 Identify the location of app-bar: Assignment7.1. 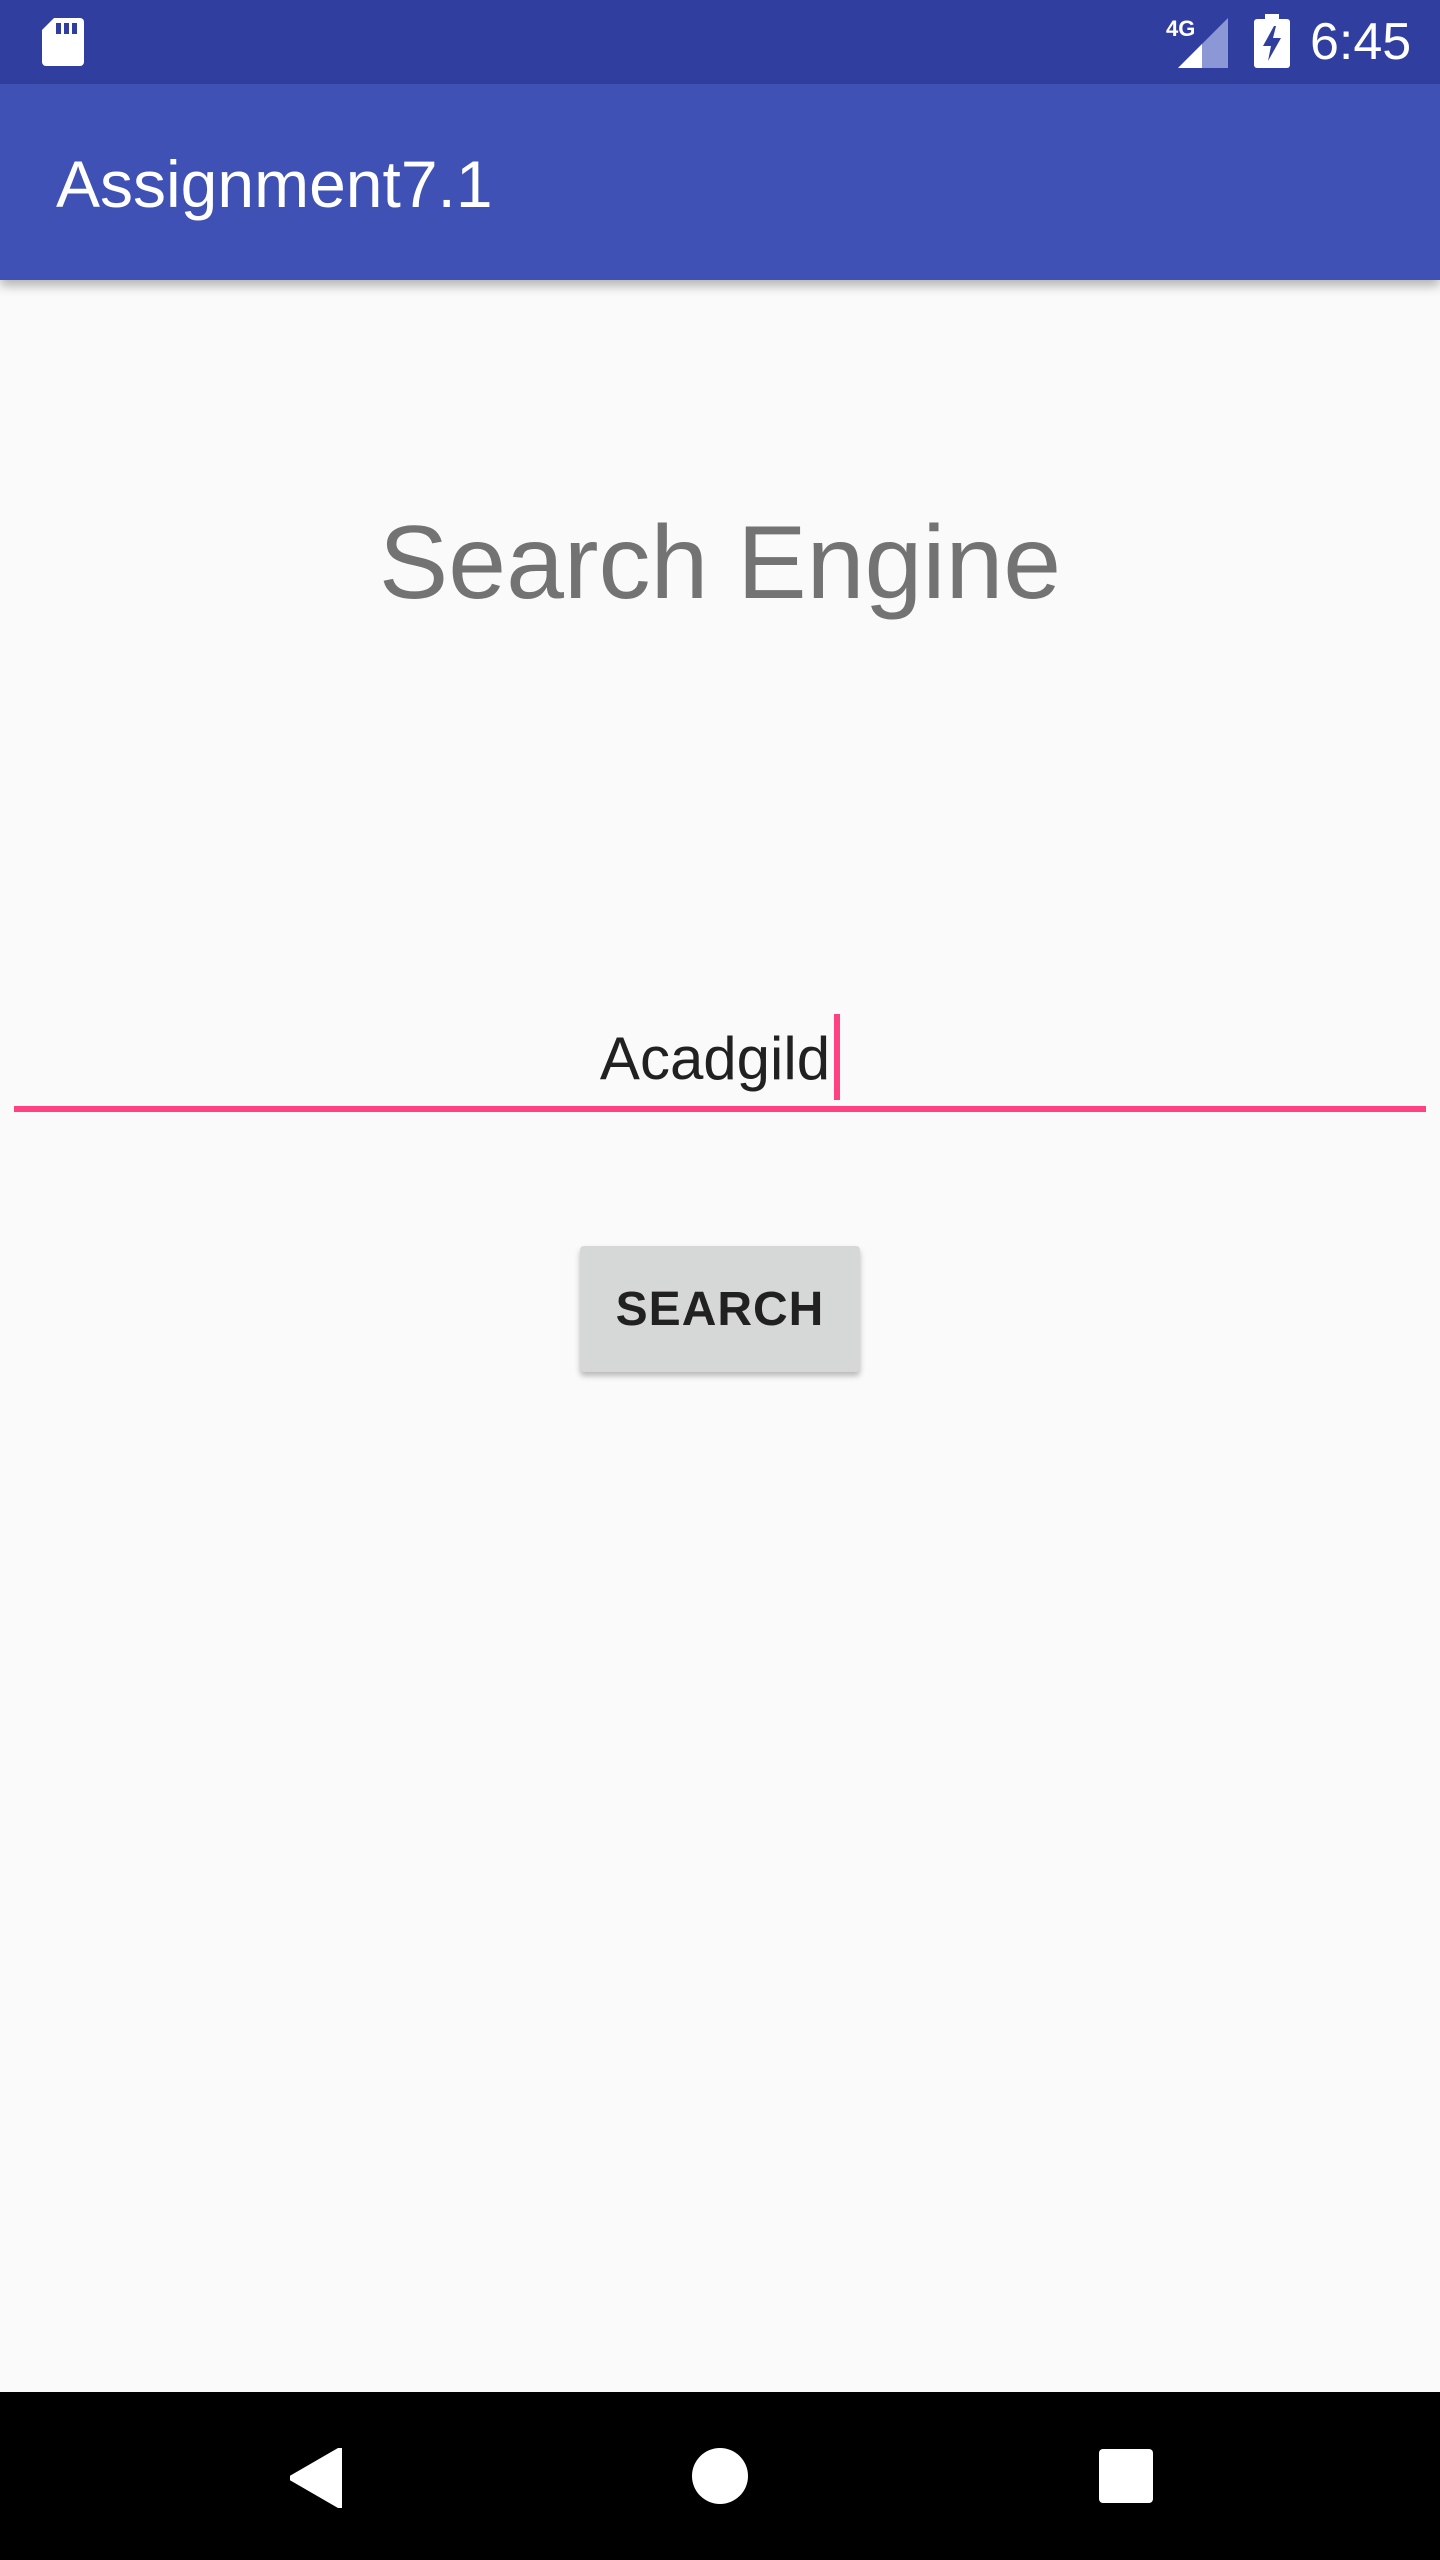
(720, 182).